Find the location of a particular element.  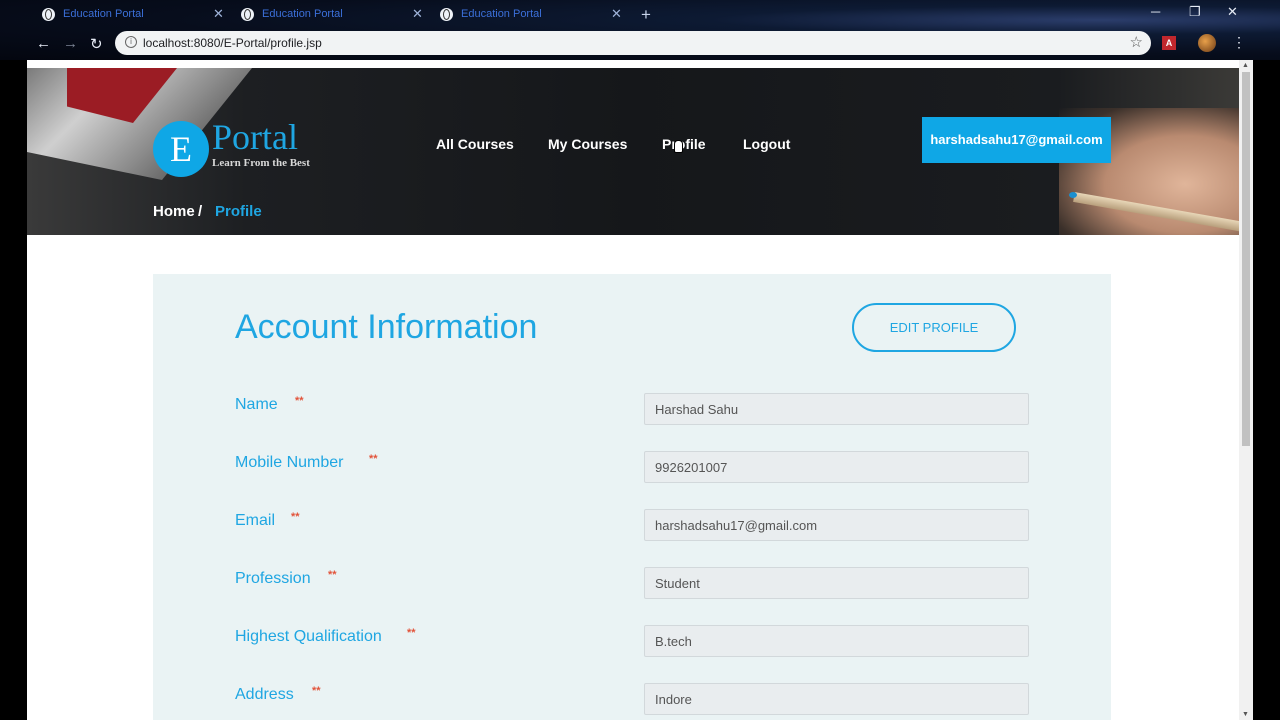

page-scrollbar: ▲ ▼ is located at coordinates (1246, 390).